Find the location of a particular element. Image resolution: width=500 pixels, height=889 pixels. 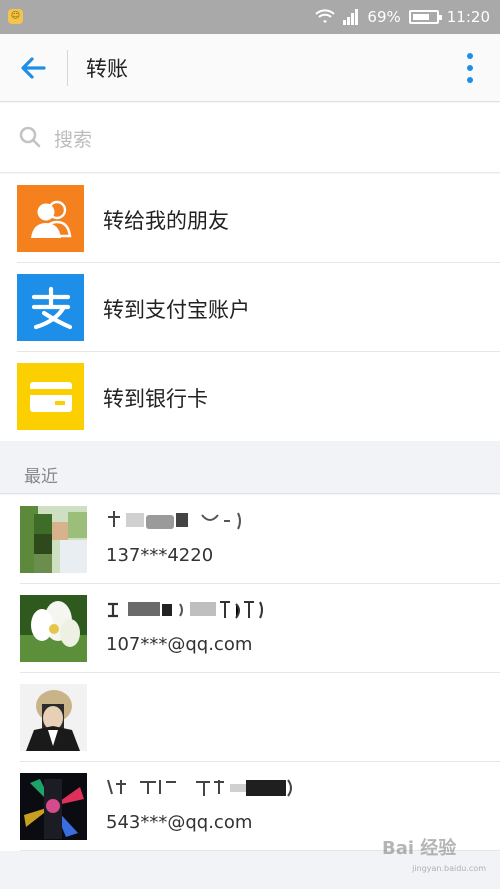

wifi-icon is located at coordinates (325, 16).